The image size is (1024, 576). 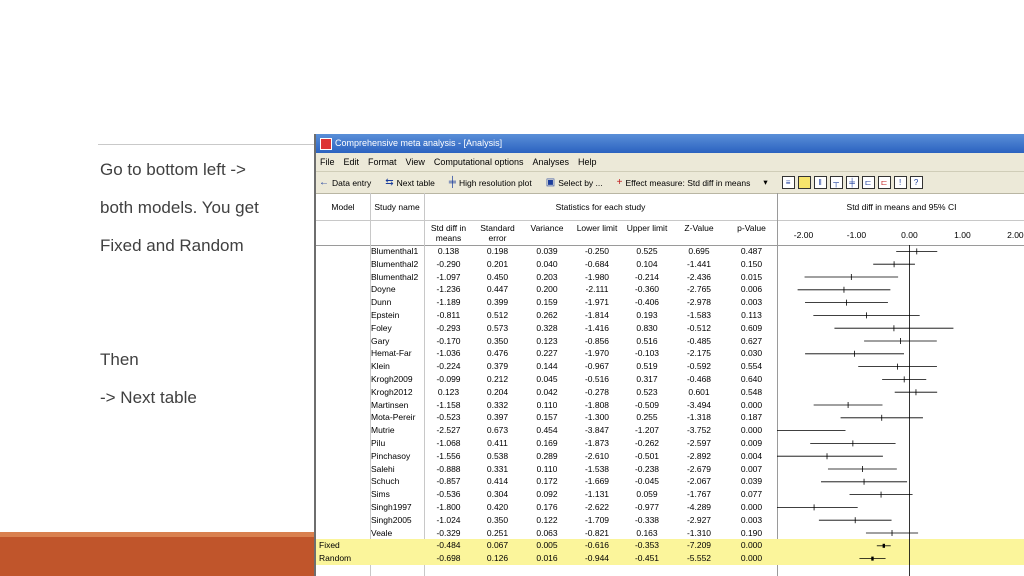 I want to click on stat-cell: -2.067, so click(x=699, y=481).